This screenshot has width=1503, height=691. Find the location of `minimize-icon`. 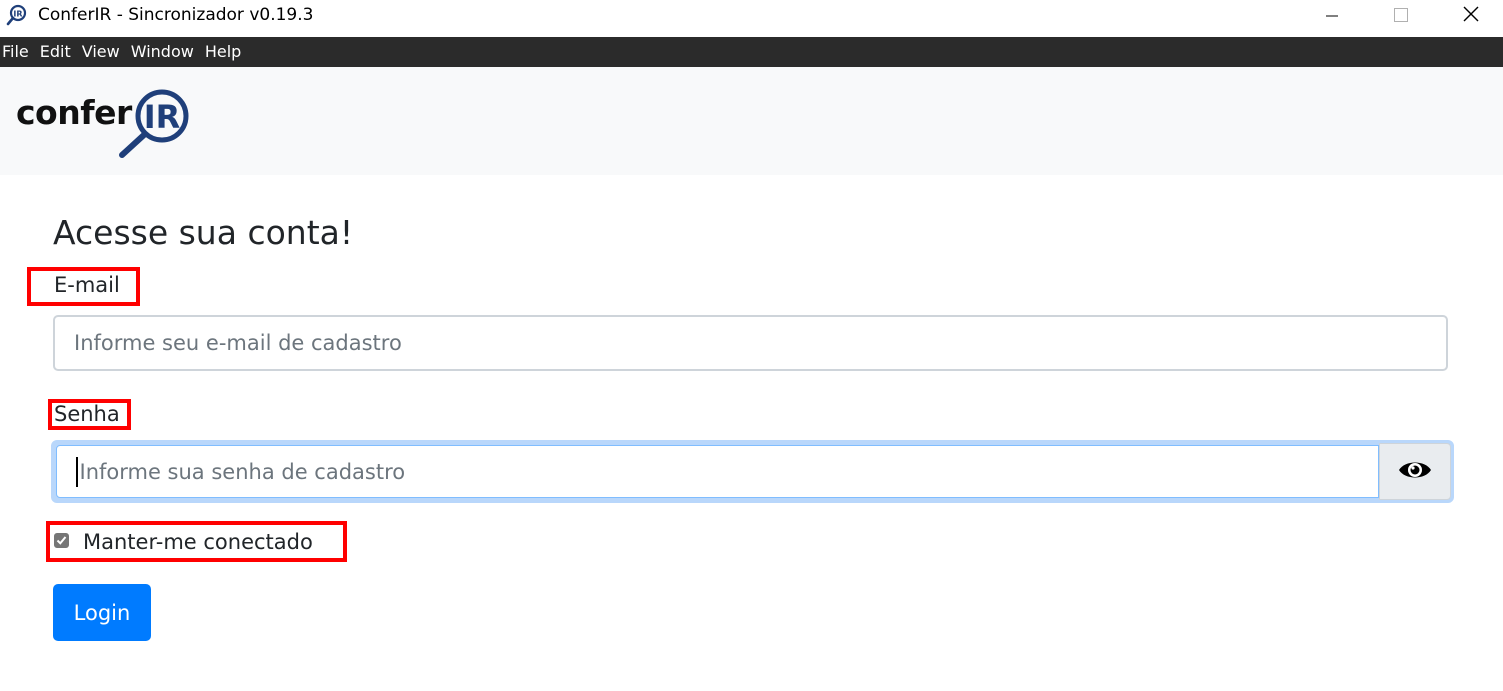

minimize-icon is located at coordinates (1332, 16).